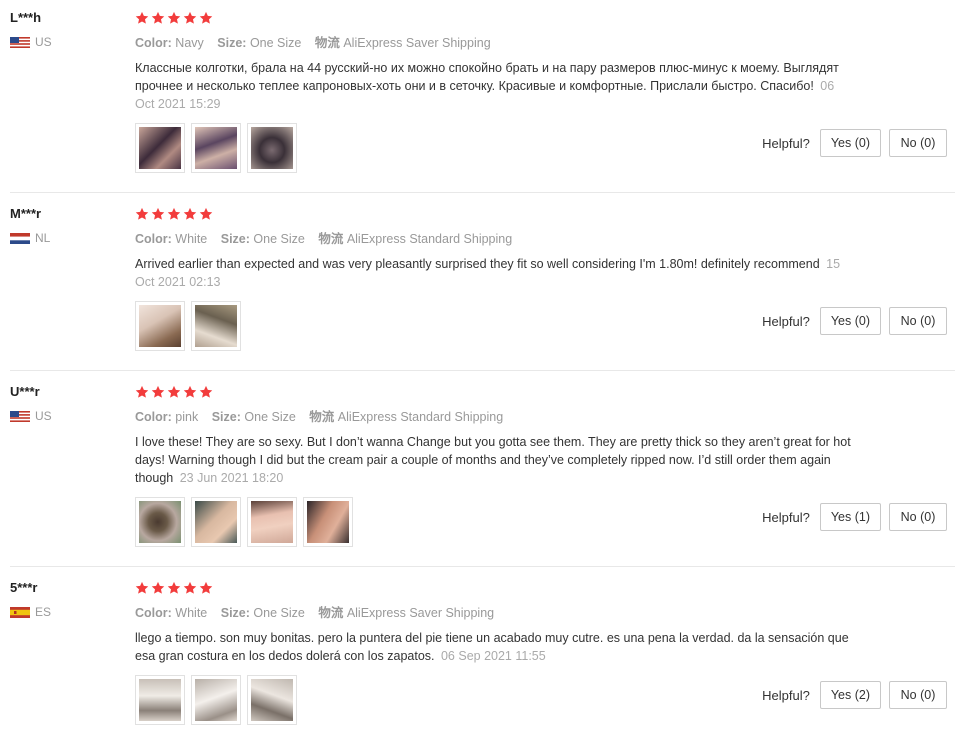  Describe the element at coordinates (850, 695) in the screenshot. I see `helpful-yes-button: Yes (2)` at that location.